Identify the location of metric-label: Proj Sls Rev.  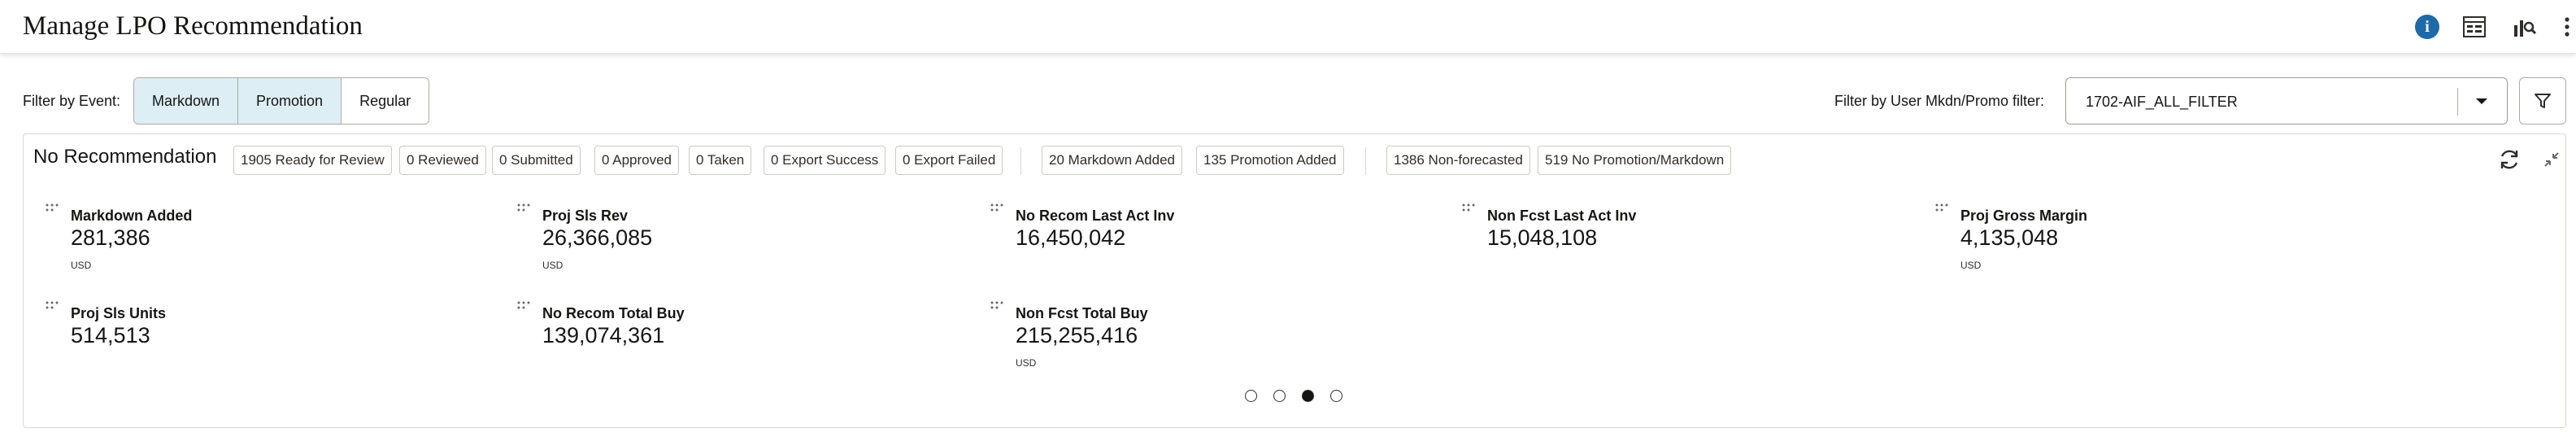
(586, 216).